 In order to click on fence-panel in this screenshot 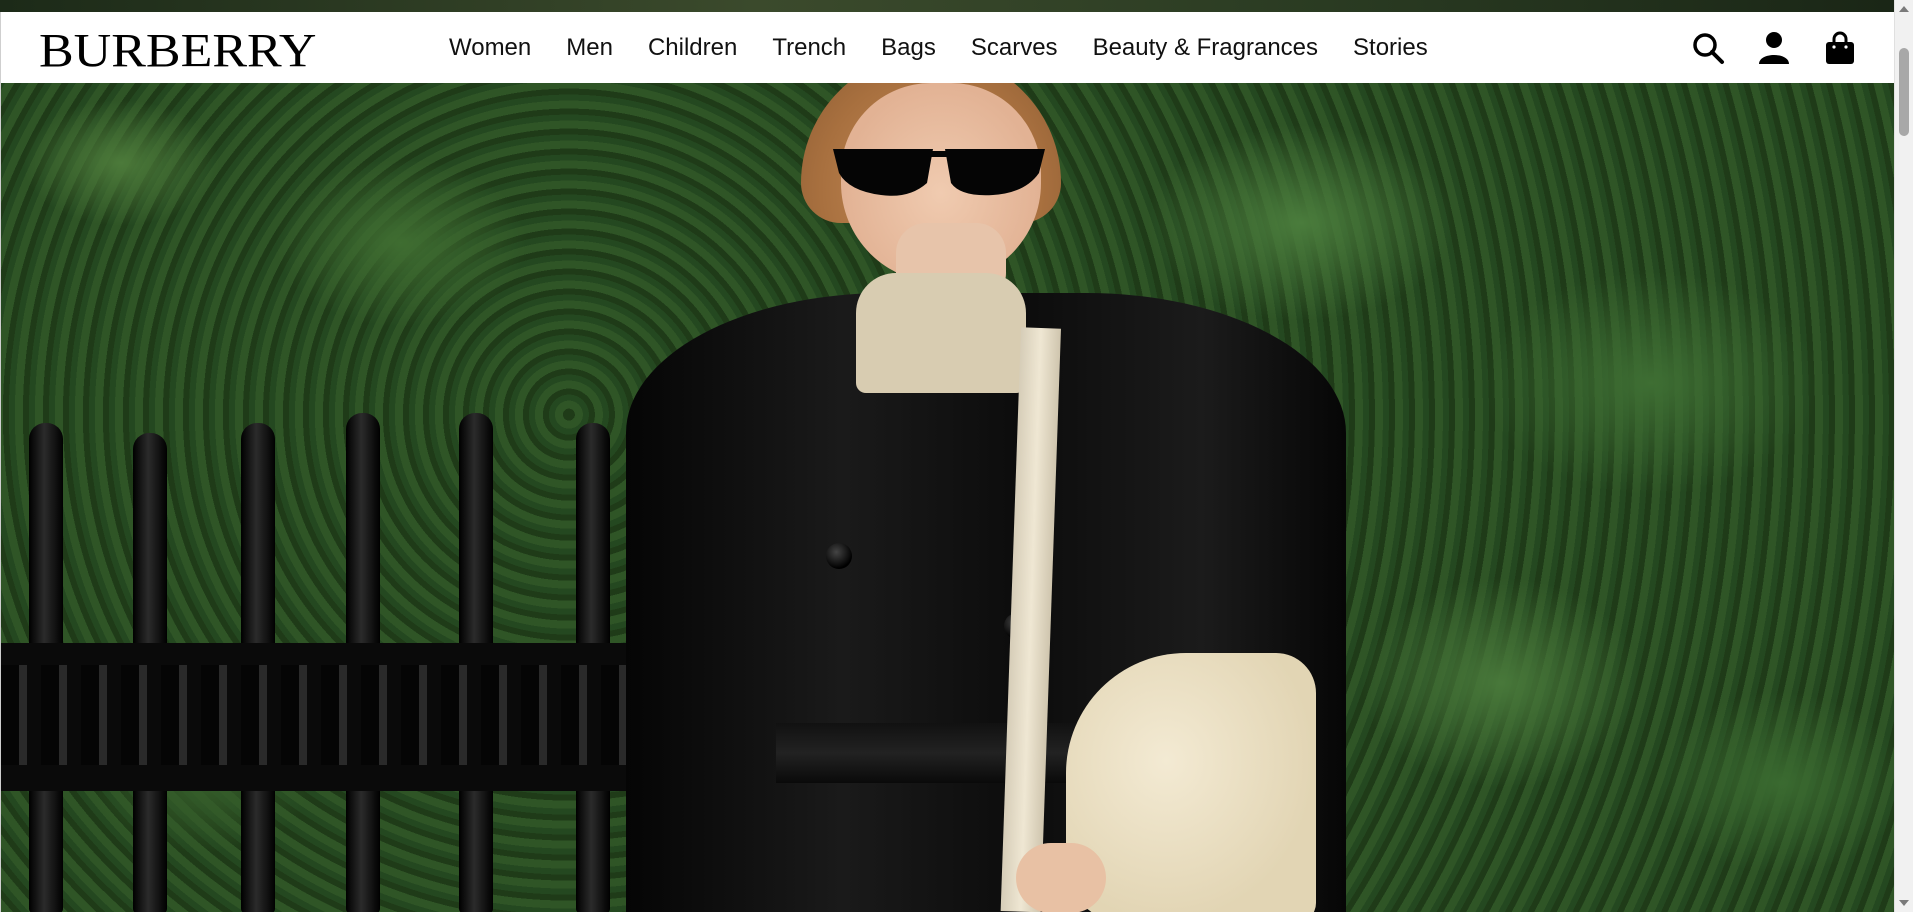, I will do `click(341, 715)`.